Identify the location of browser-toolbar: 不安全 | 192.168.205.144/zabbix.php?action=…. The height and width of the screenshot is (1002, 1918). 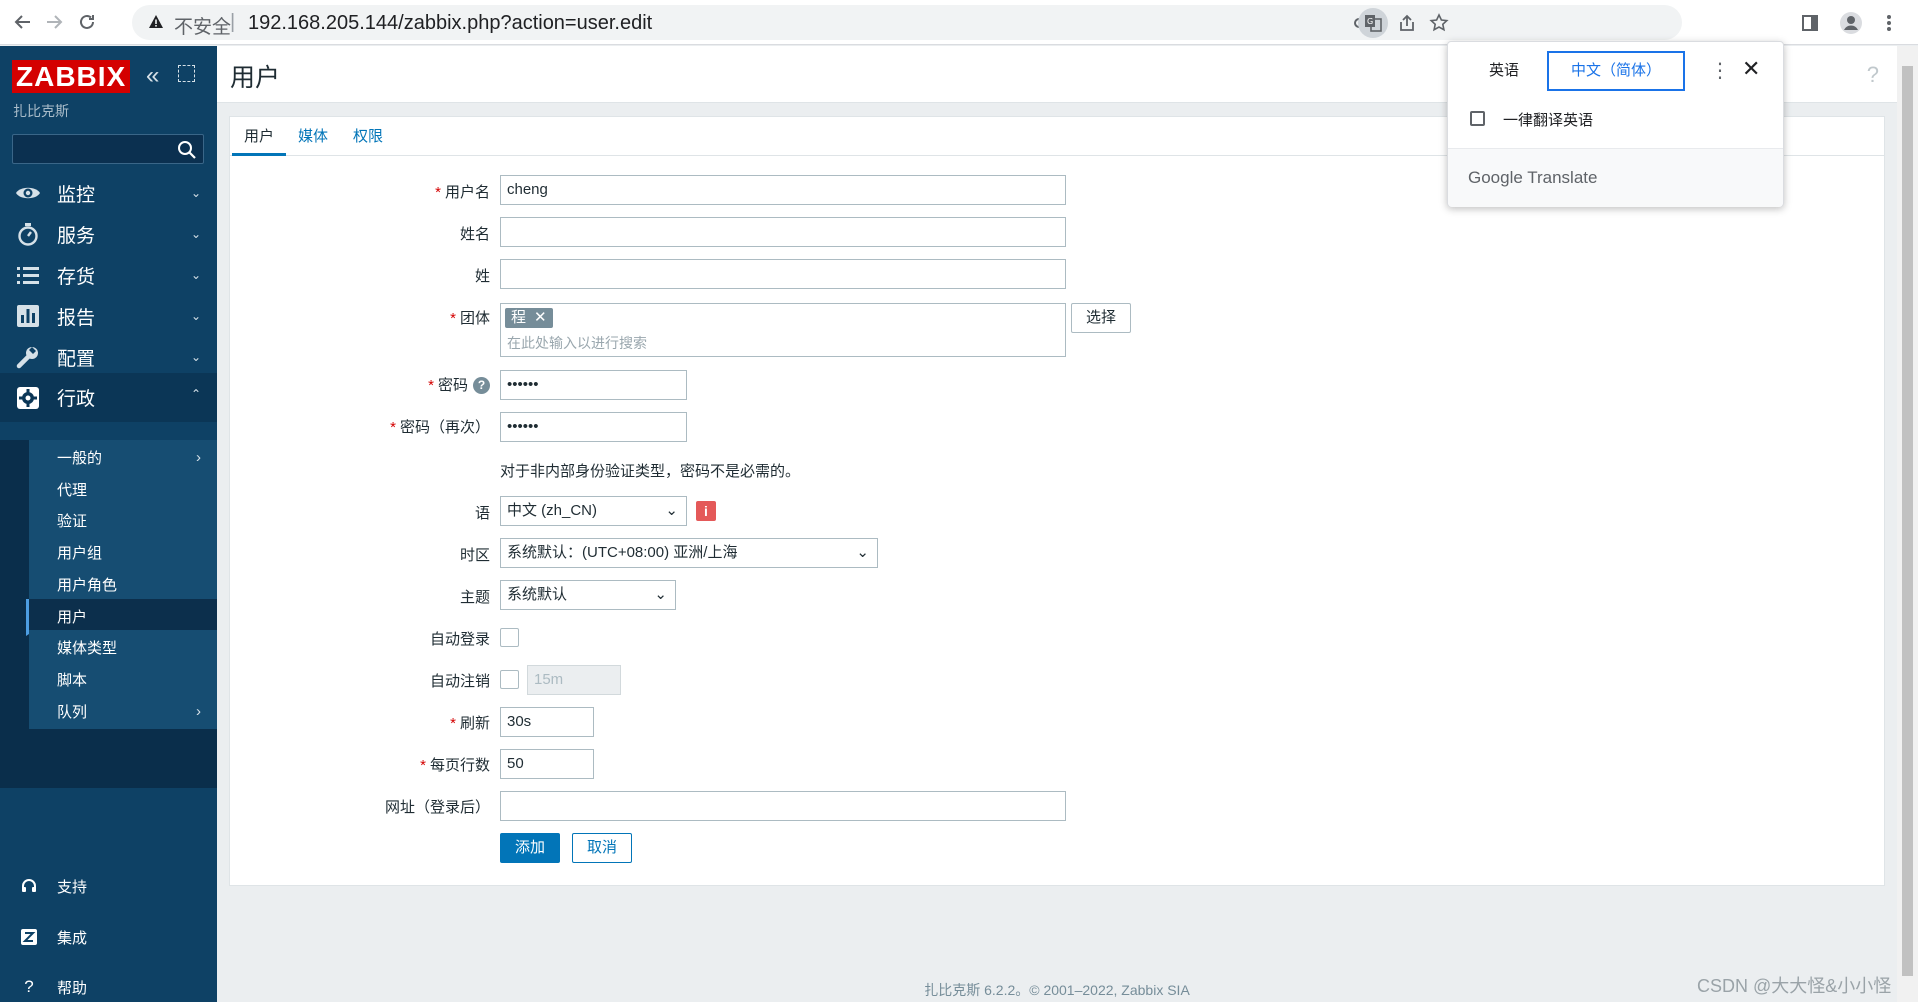
(959, 22).